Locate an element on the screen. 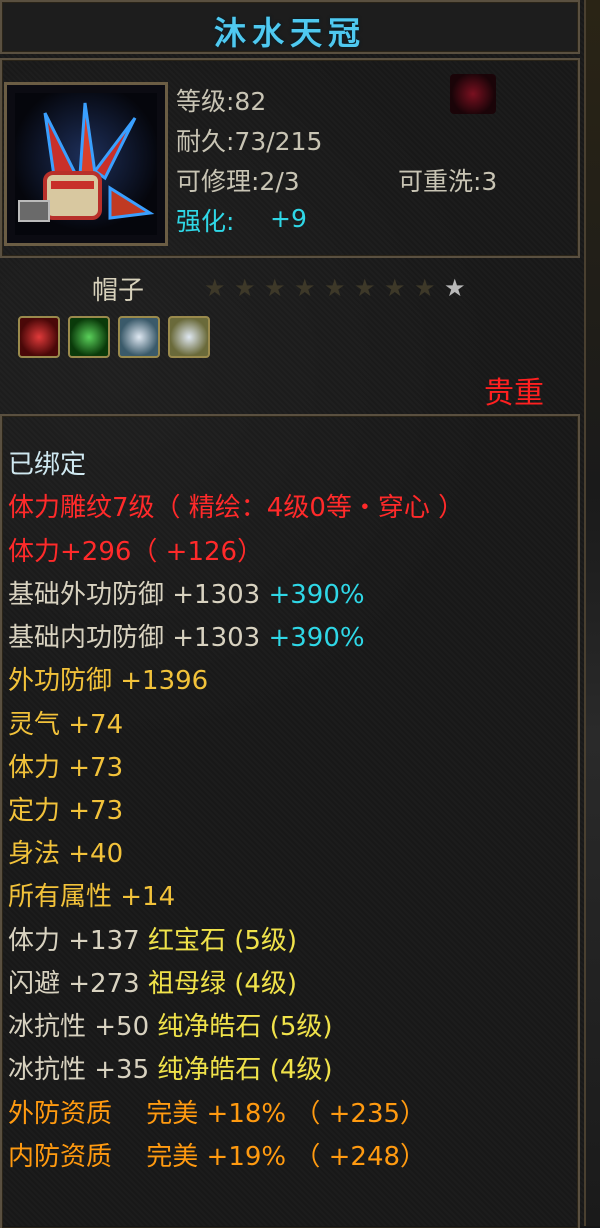 Image resolution: width=600 pixels, height=1228 pixels. gem3-line: 冰抗性 +50 纯净皓石 (5级) is located at coordinates (170, 1024).